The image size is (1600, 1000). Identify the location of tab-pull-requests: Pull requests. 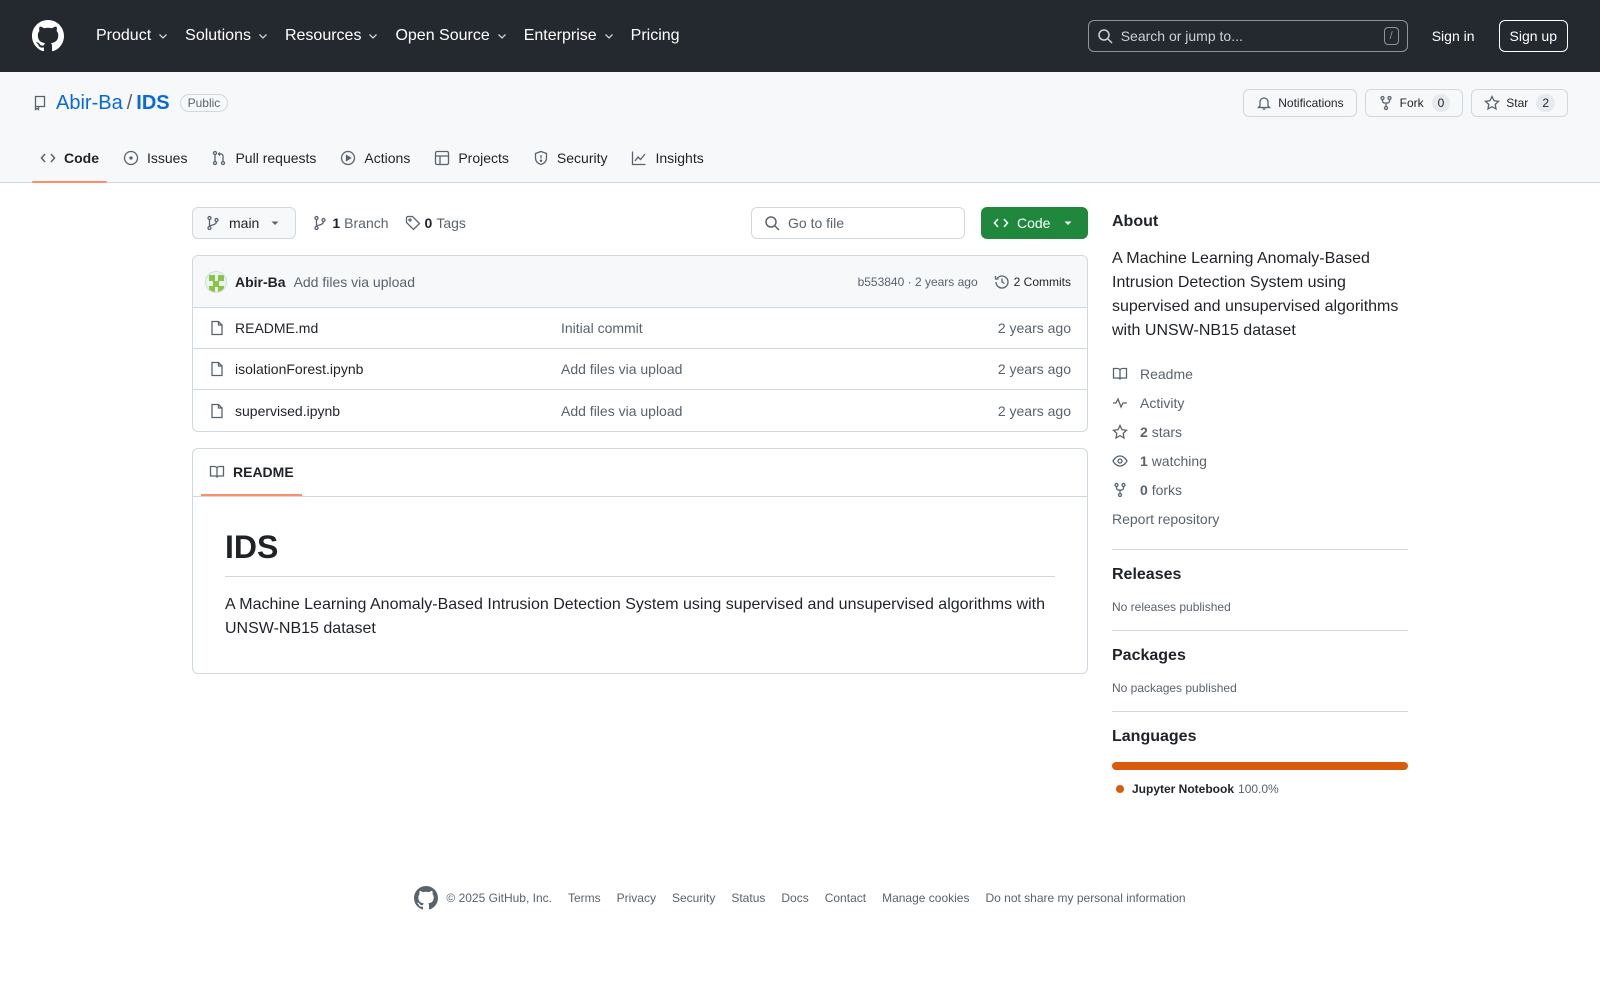
(263, 158).